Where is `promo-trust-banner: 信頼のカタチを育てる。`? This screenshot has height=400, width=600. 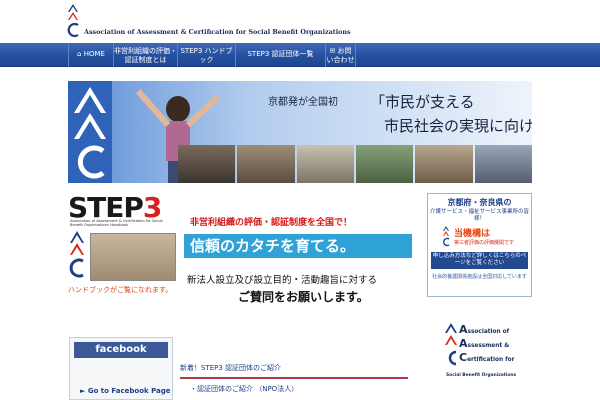 promo-trust-banner: 信頼のカタチを育てる。 is located at coordinates (298, 246).